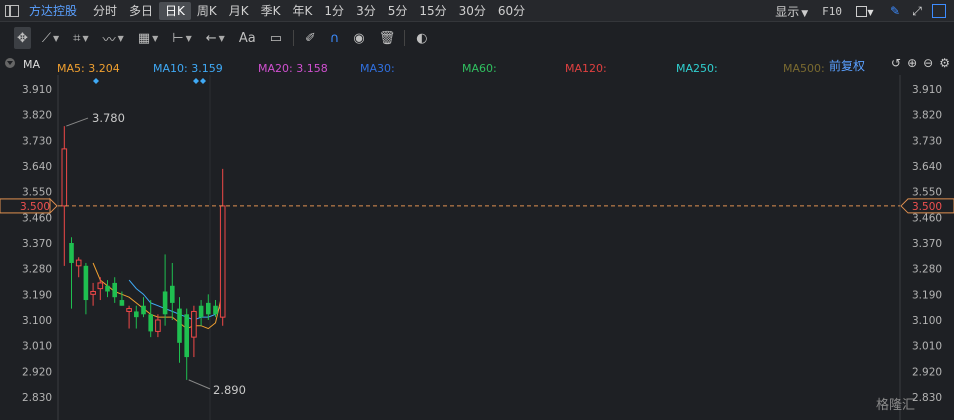 This screenshot has width=954, height=420. Describe the element at coordinates (148, 38) in the screenshot. I see `fib-tool: ▦ ▼` at that location.